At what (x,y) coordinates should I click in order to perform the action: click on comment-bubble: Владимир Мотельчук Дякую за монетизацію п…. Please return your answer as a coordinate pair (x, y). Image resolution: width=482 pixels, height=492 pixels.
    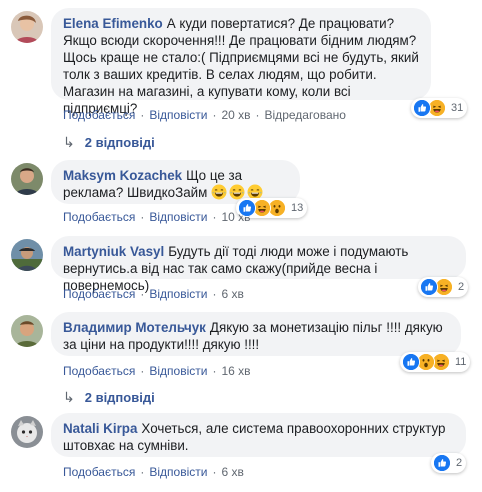
    Looking at the image, I should click on (256, 334).